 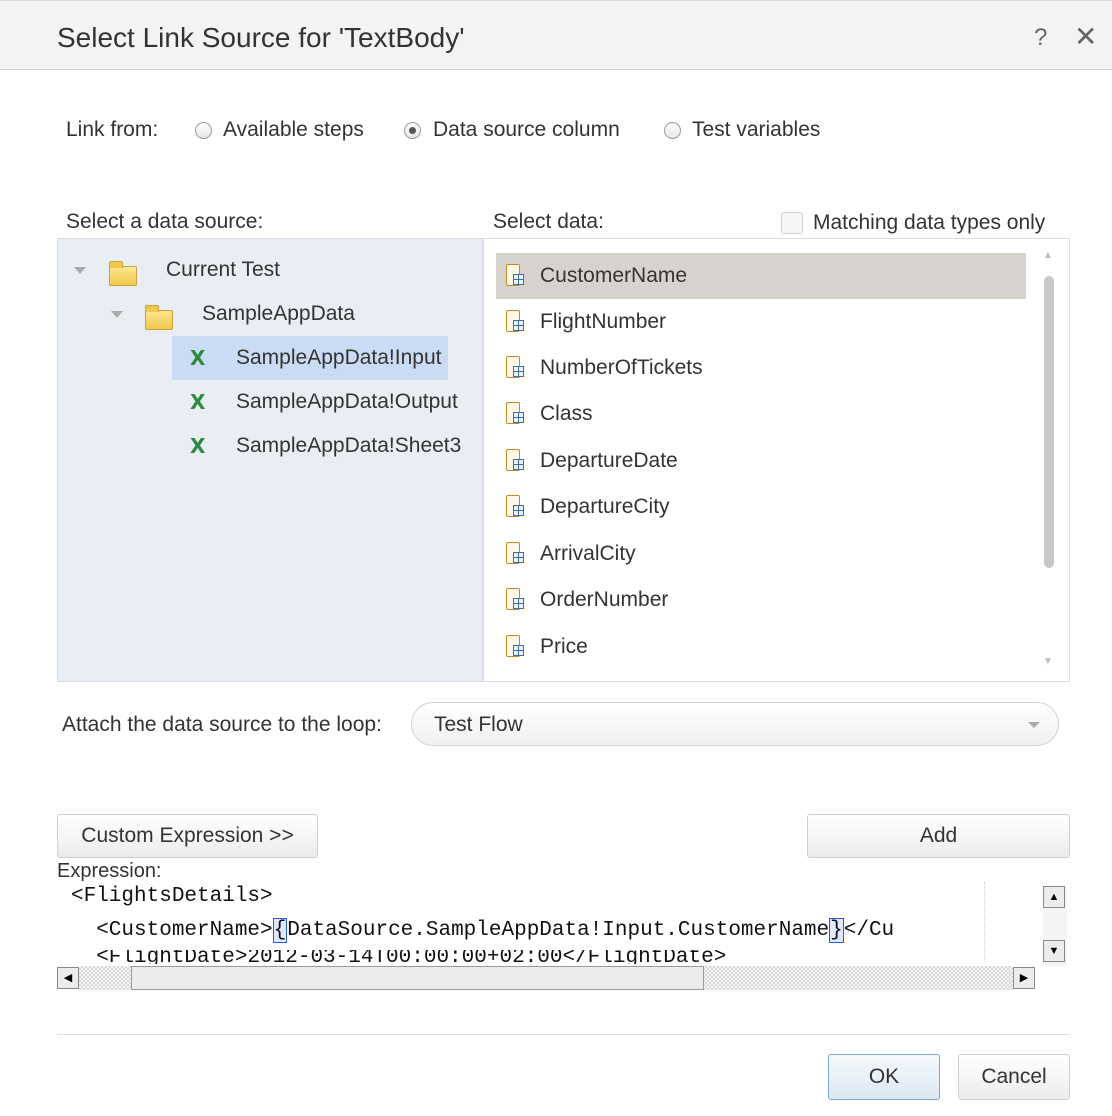 What do you see at coordinates (548, 221) in the screenshot?
I see `select-data-label: Select data:` at bounding box center [548, 221].